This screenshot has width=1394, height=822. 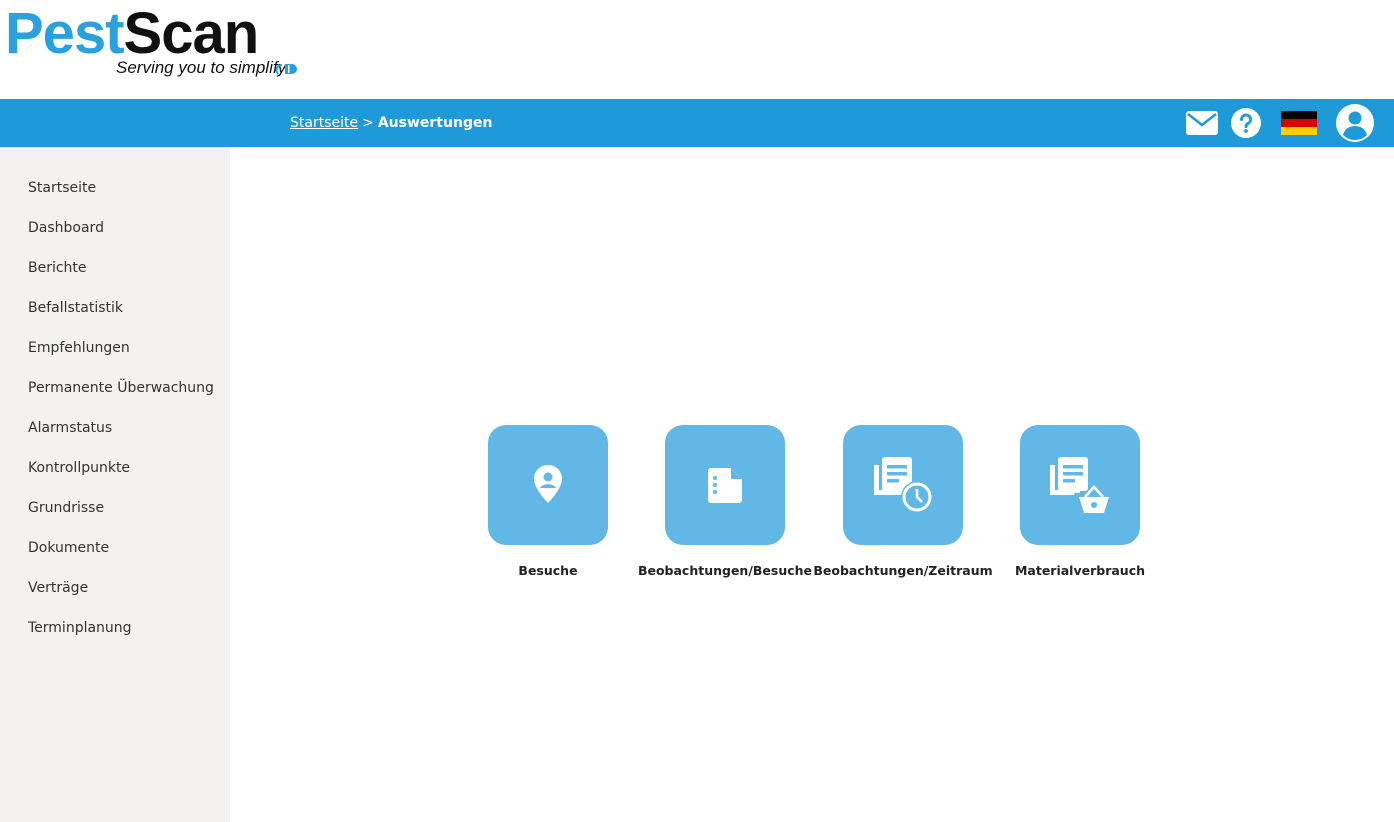 I want to click on breadcrumb: Startseite > Auswertungen, so click(x=391, y=123).